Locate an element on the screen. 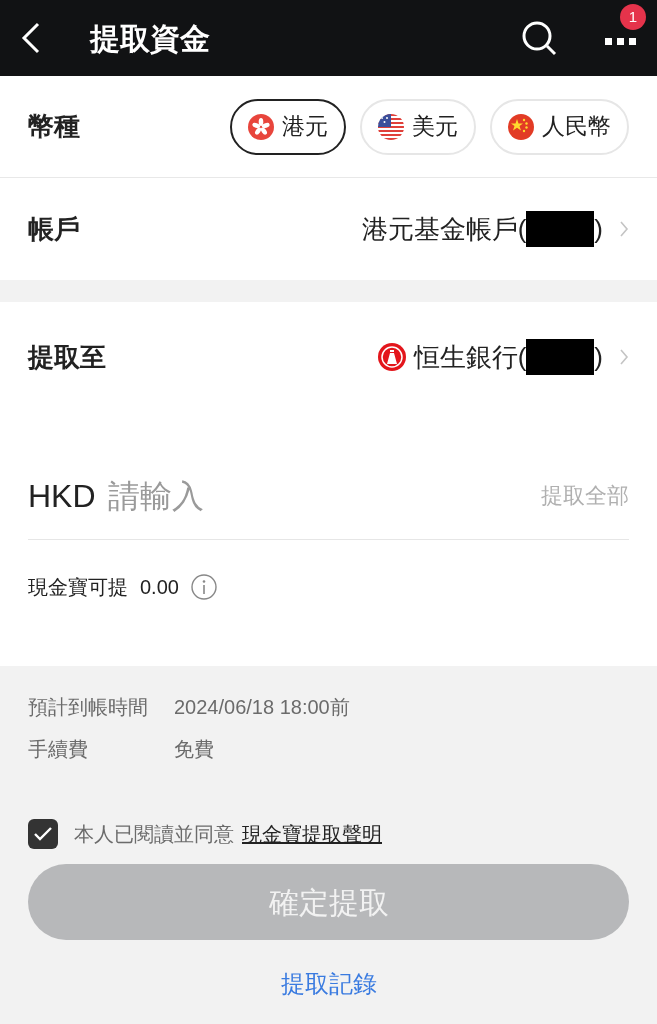  agreement-text: 本人已閱讀並同意 is located at coordinates (154, 834).